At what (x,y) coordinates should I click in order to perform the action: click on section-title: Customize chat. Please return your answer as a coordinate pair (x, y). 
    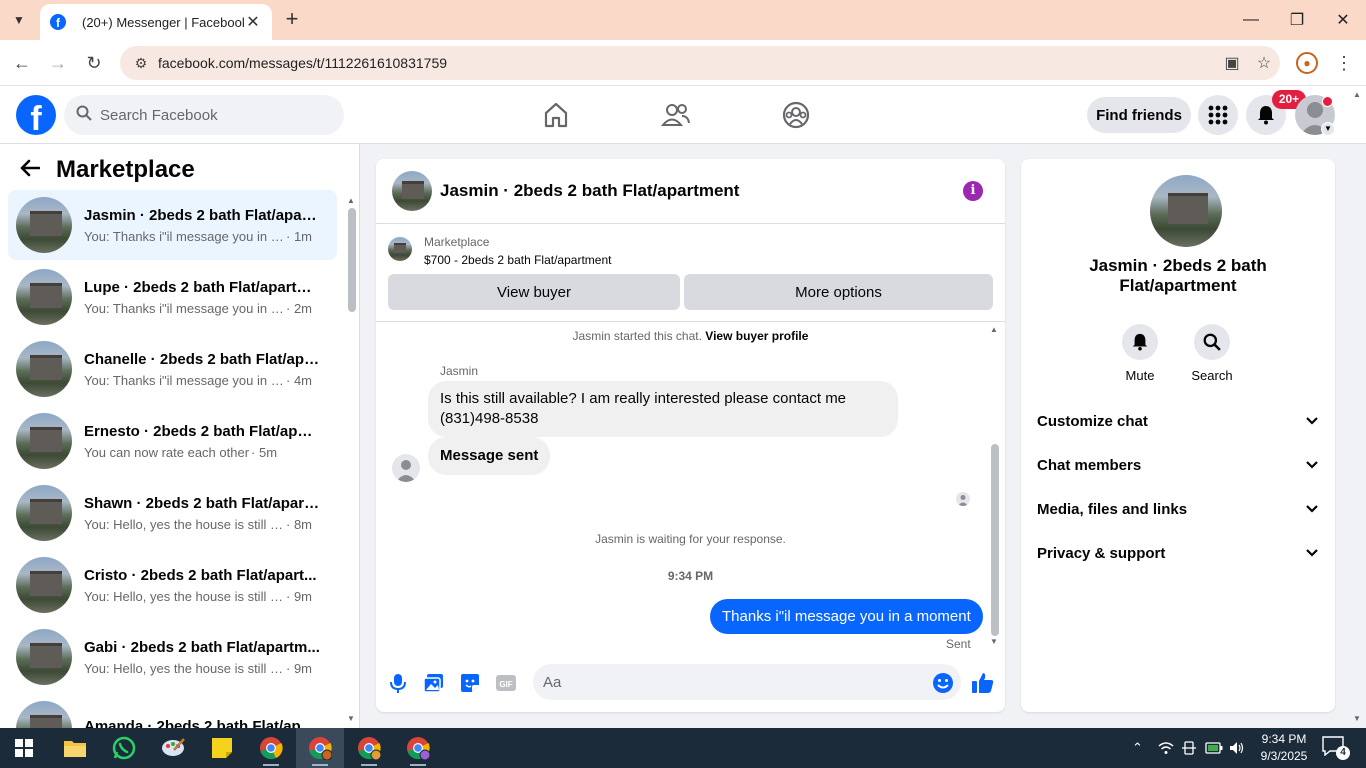
    Looking at the image, I should click on (1092, 421).